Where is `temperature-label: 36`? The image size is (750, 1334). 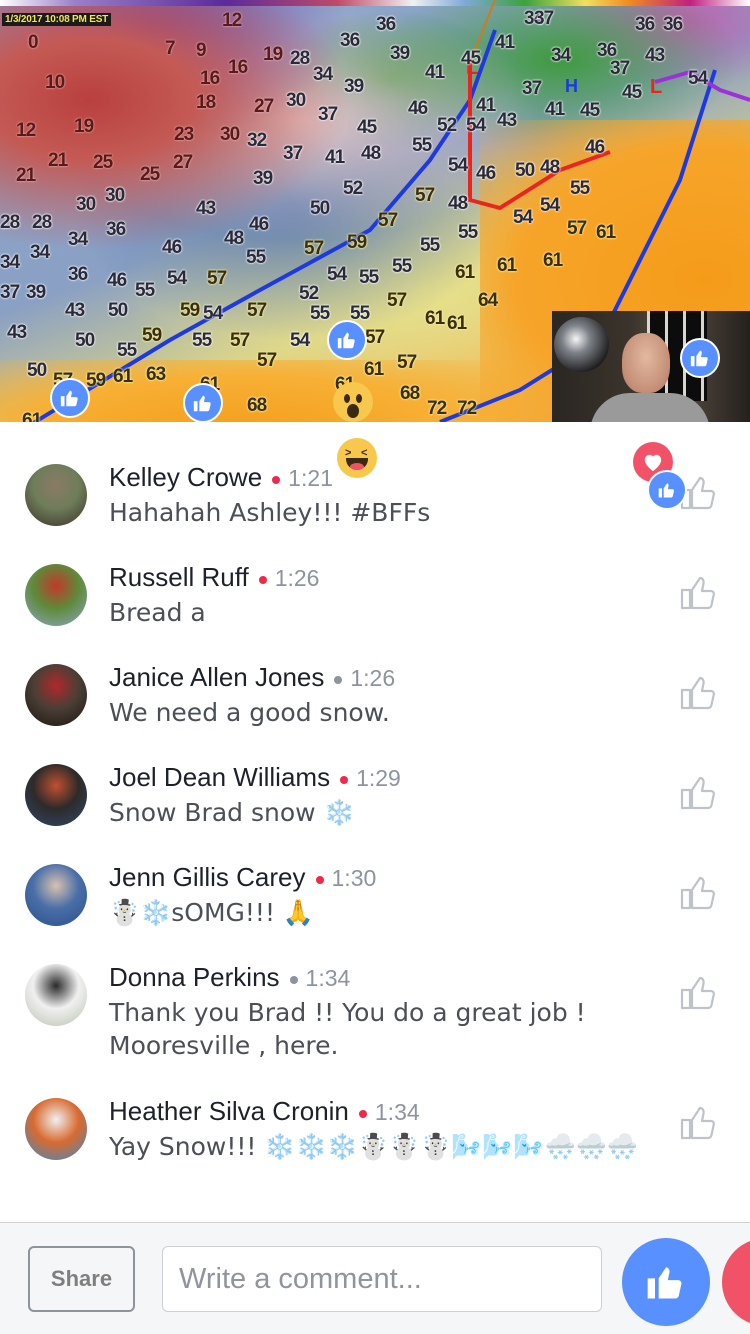
temperature-label: 36 is located at coordinates (350, 40).